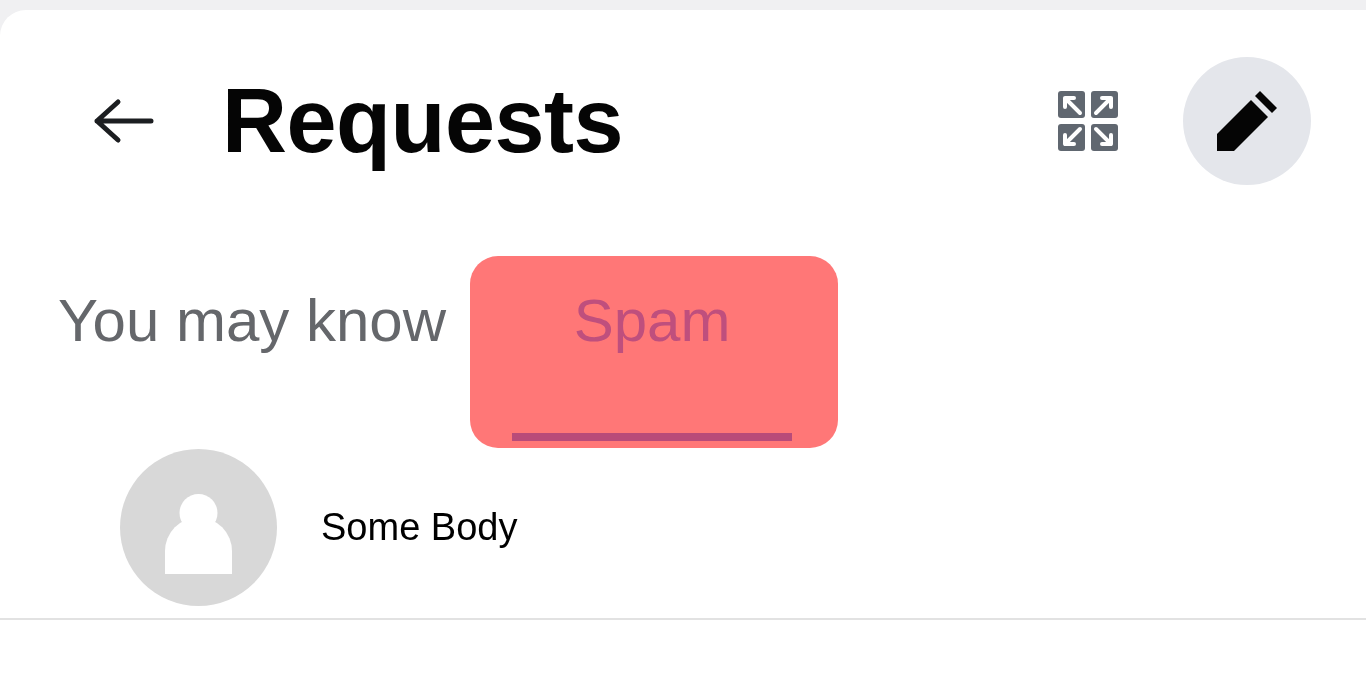 The image size is (1366, 679). I want to click on contact-name: Some Body, so click(419, 527).